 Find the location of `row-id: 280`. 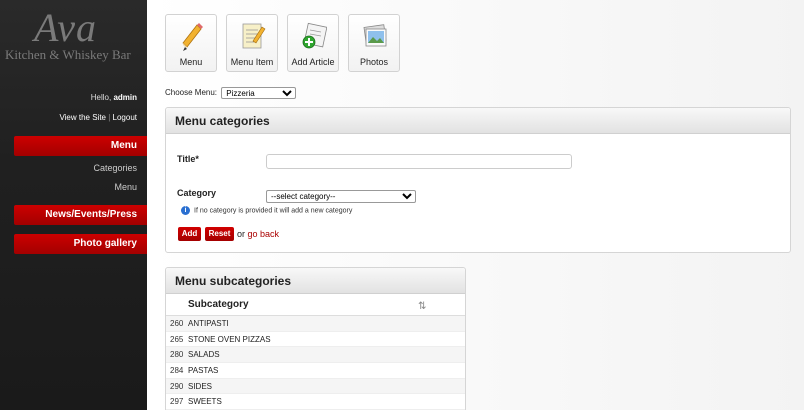

row-id: 280 is located at coordinates (177, 355).